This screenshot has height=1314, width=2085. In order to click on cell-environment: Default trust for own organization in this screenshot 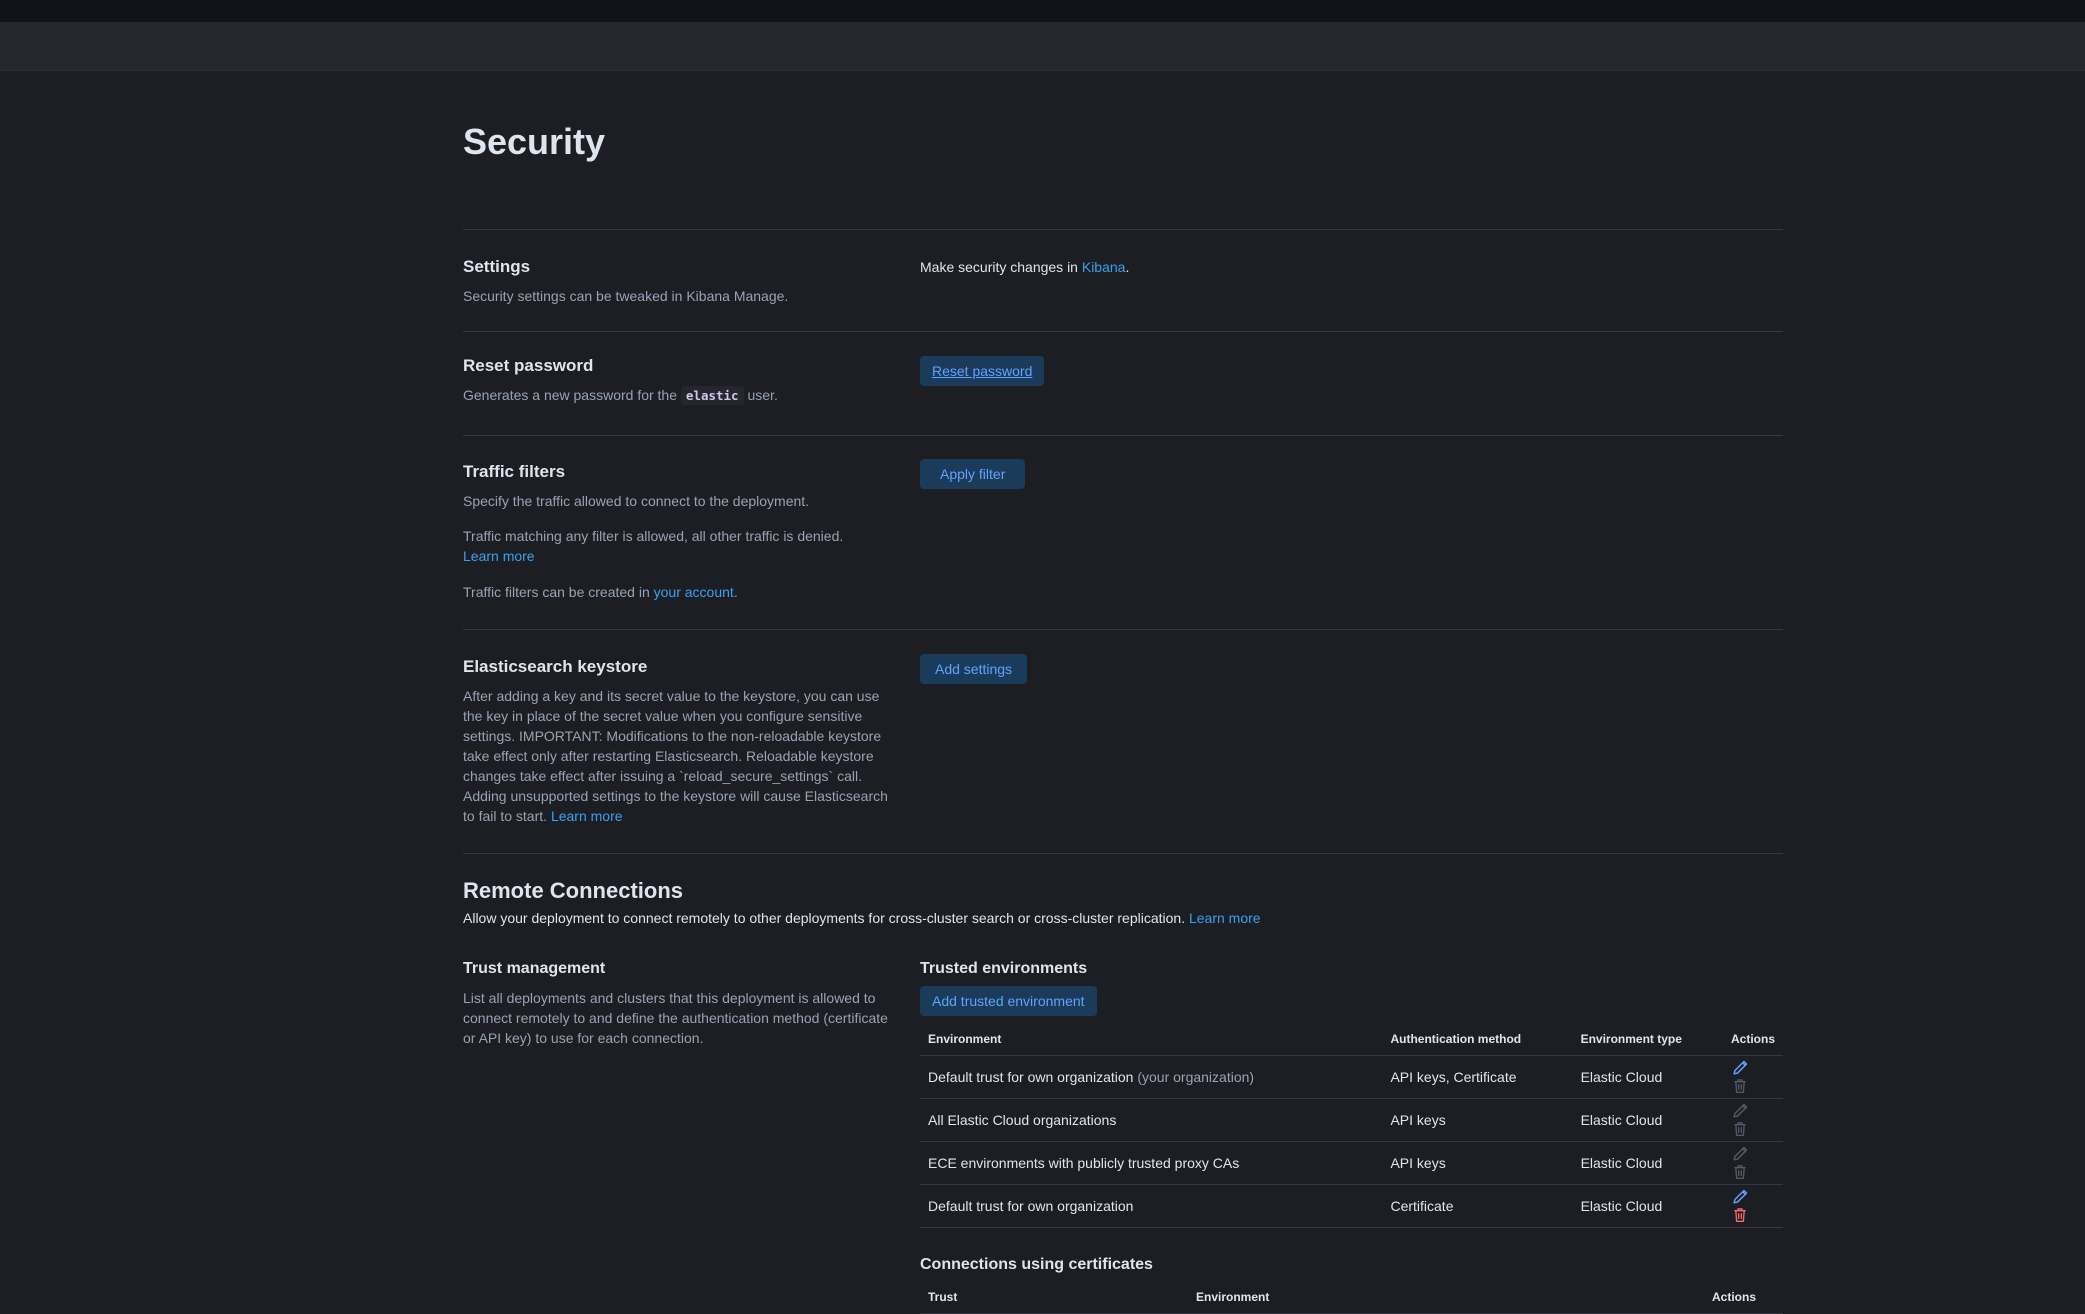, I will do `click(1151, 1206)`.